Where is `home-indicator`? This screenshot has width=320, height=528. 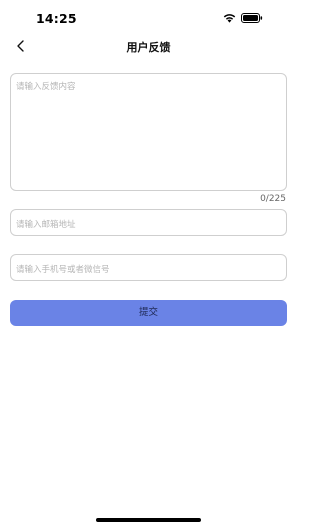 home-indicator is located at coordinates (148, 520).